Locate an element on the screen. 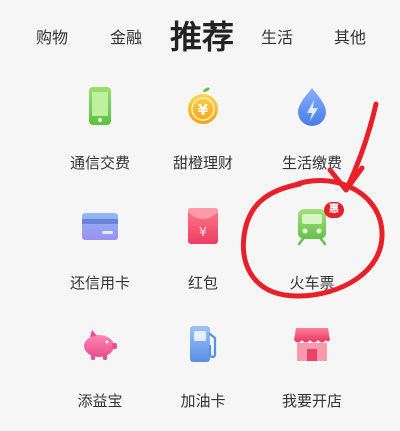 This screenshot has height=431, width=400. discount-badge: 惠 is located at coordinates (334, 210).